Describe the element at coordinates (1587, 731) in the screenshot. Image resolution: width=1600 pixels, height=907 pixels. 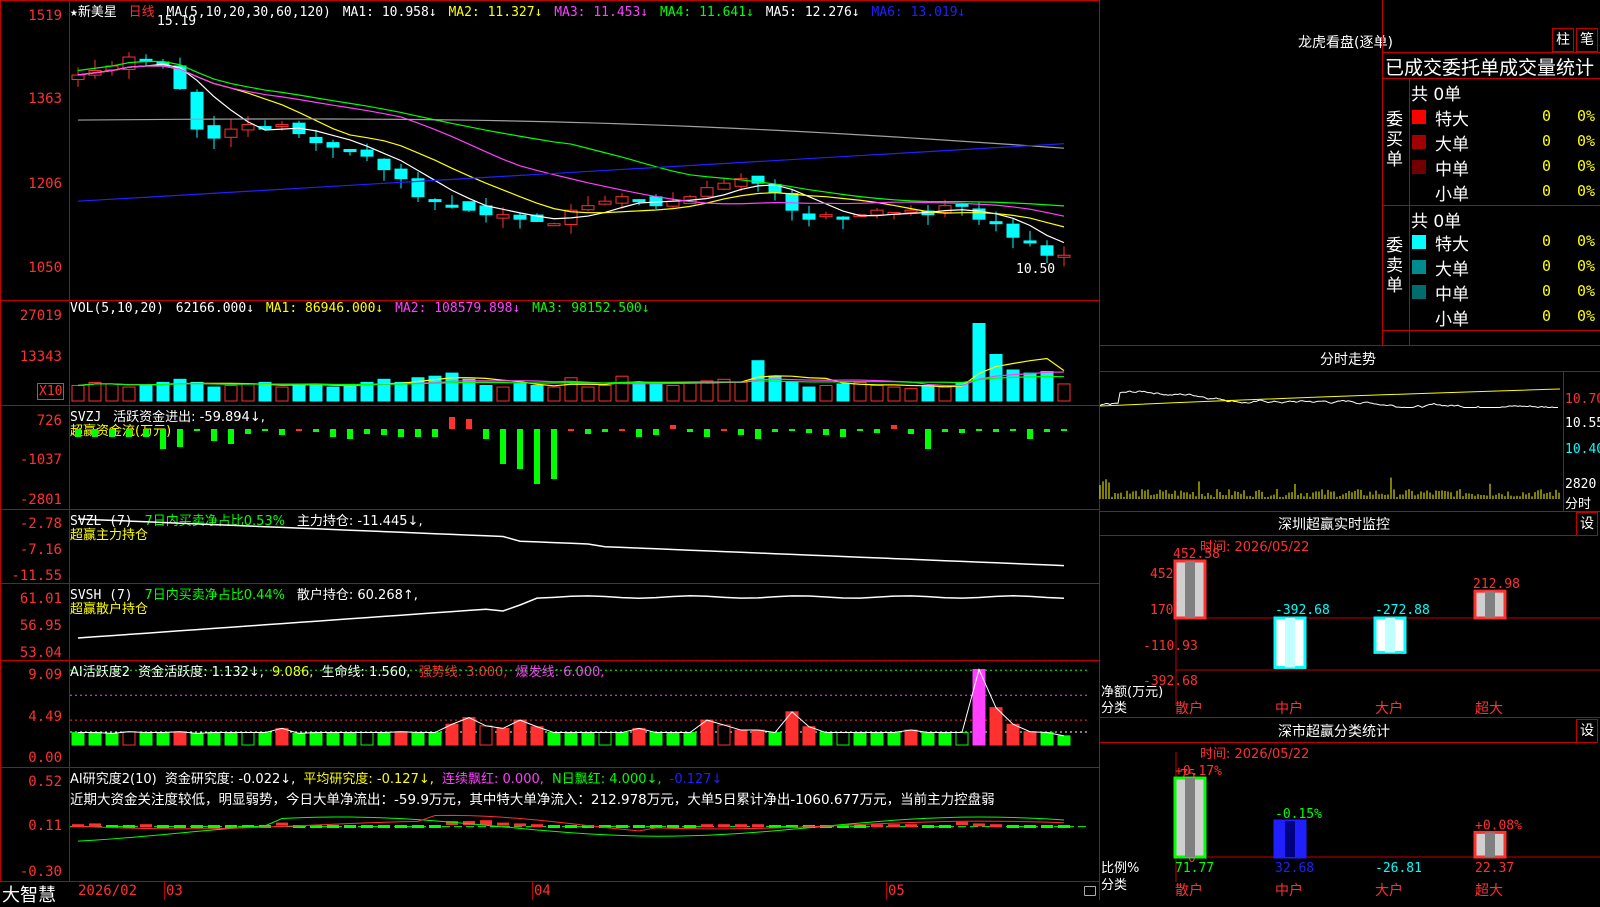
I see `sz-class-settings-button: 设` at that location.